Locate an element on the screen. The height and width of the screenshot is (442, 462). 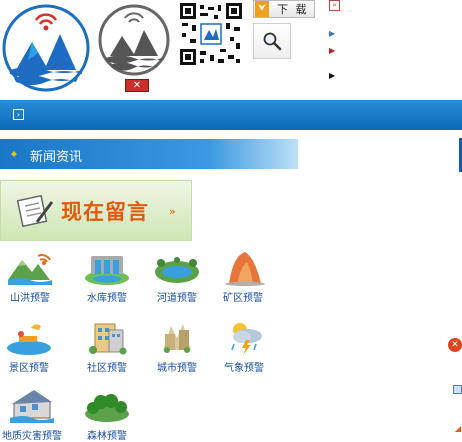
mine-icon is located at coordinates (245, 269).